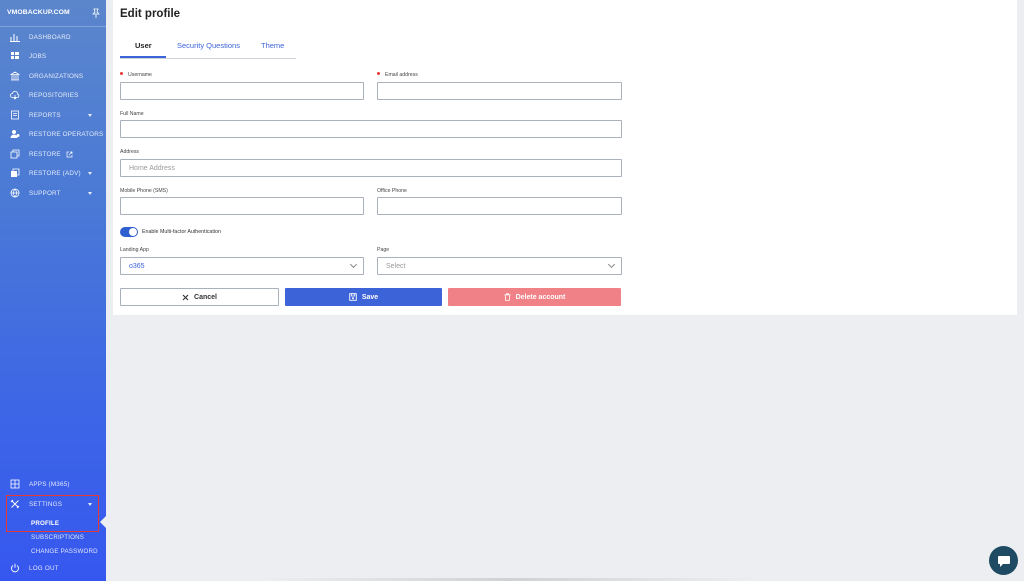  I want to click on mobile-phone-field, so click(242, 206).